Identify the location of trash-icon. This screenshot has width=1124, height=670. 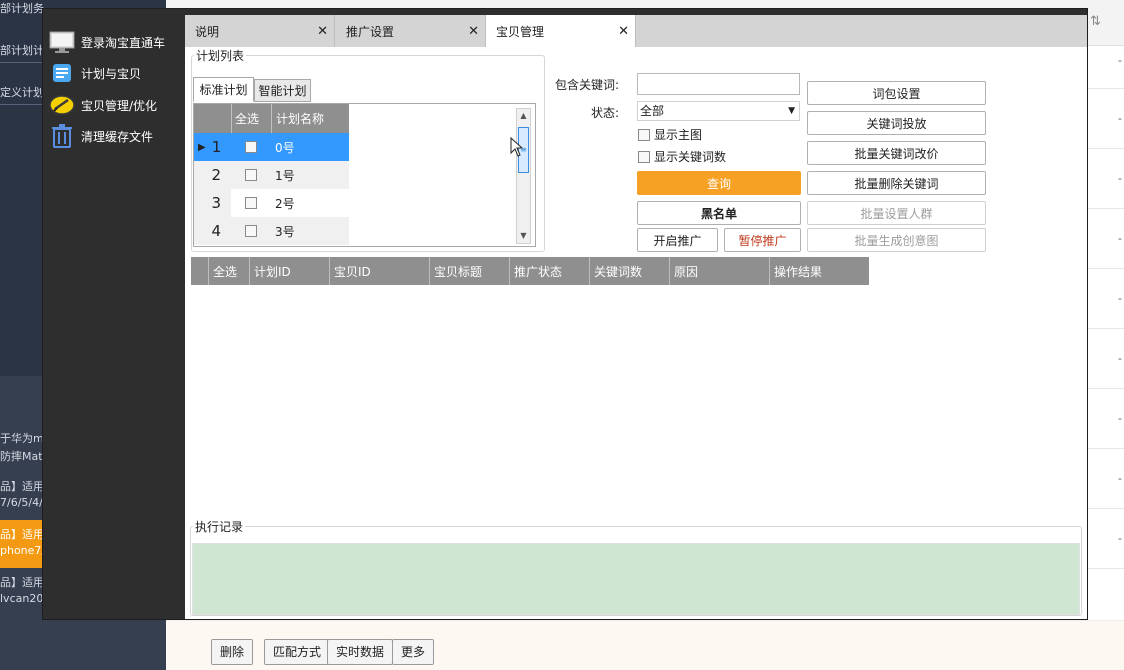
(62, 136).